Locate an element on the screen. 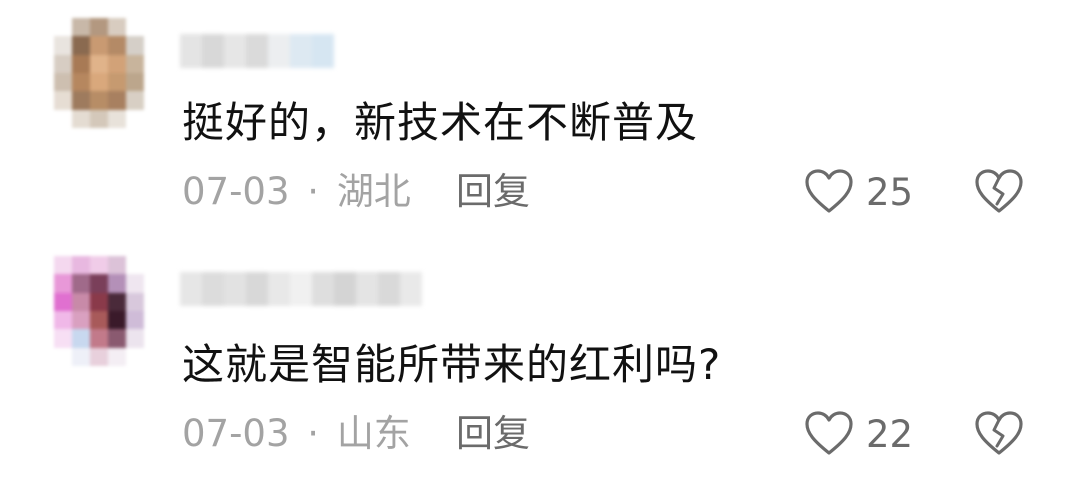 This screenshot has height=492, width=1080. like-button: 22 is located at coordinates (858, 435).